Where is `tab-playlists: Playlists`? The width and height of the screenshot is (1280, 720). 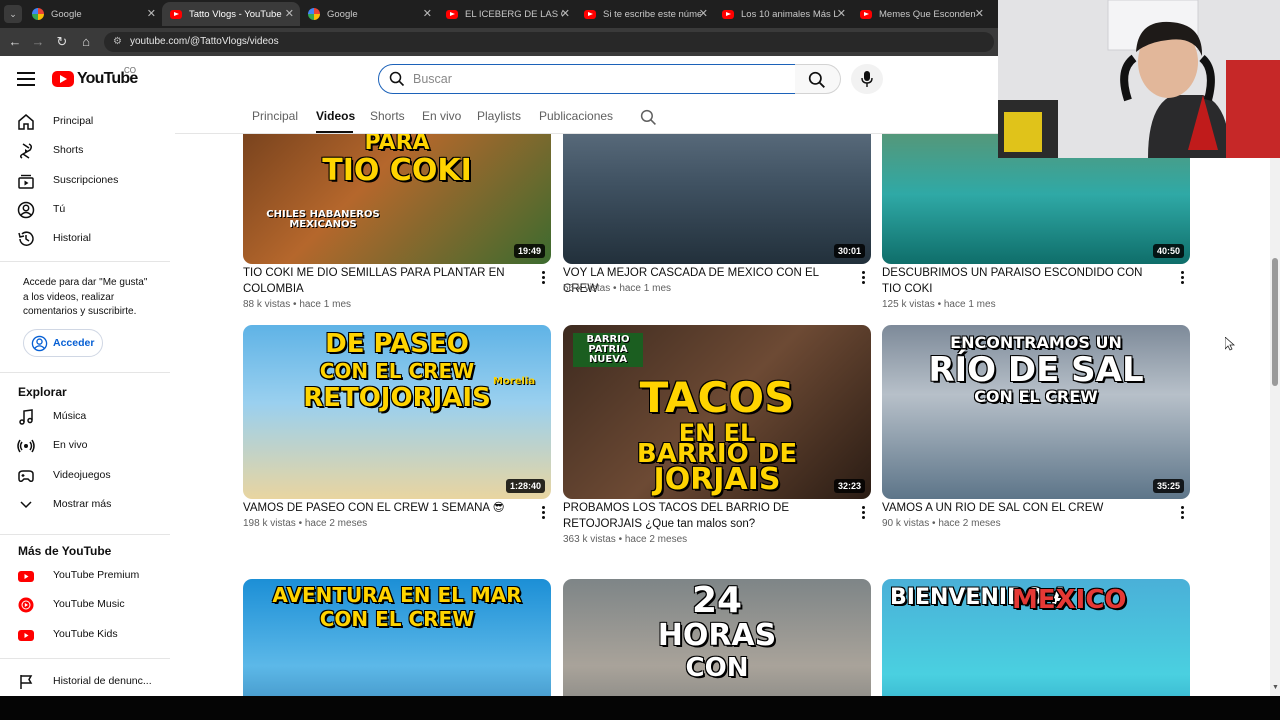
tab-playlists: Playlists is located at coordinates (499, 116).